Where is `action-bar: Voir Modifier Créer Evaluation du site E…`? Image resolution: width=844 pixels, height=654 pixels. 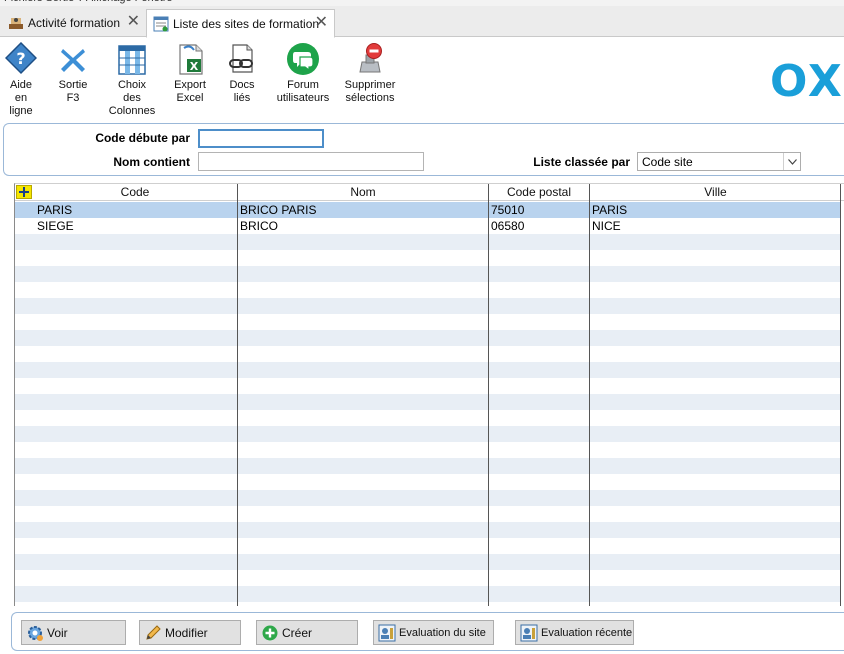 action-bar: Voir Modifier Créer Evaluation du site E… is located at coordinates (427, 631).